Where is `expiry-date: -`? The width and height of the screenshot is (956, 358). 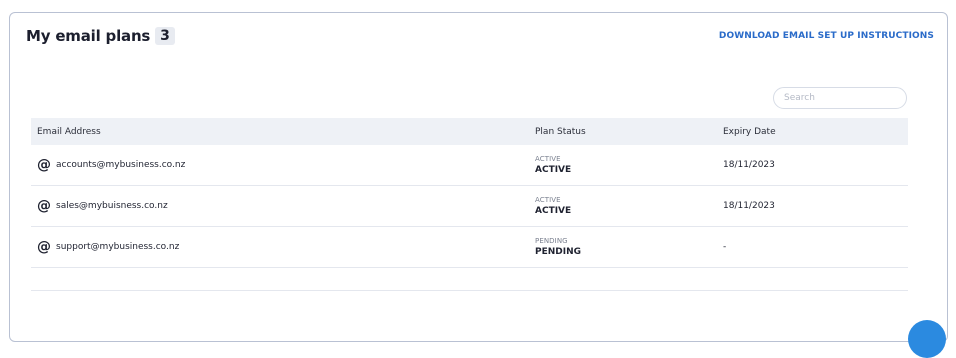 expiry-date: - is located at coordinates (725, 247).